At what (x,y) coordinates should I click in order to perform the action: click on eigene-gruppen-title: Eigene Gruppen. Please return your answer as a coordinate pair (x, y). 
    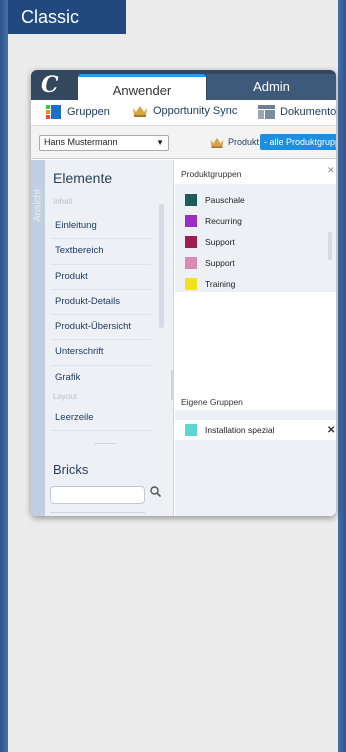
    Looking at the image, I should click on (212, 402).